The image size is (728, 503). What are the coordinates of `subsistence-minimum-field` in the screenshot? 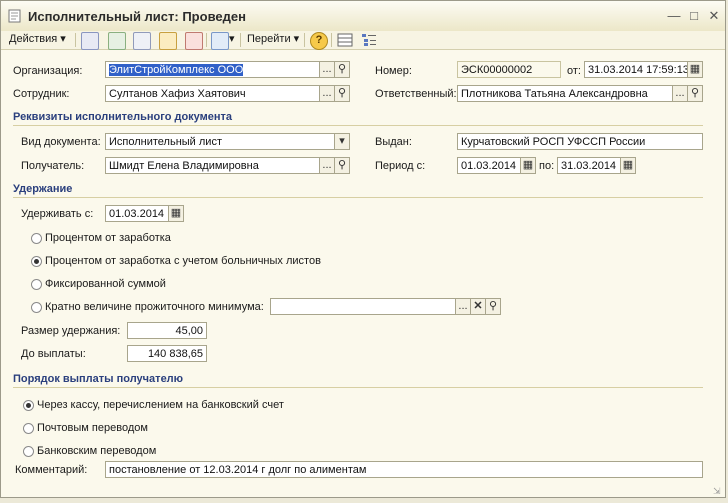 It's located at (363, 306).